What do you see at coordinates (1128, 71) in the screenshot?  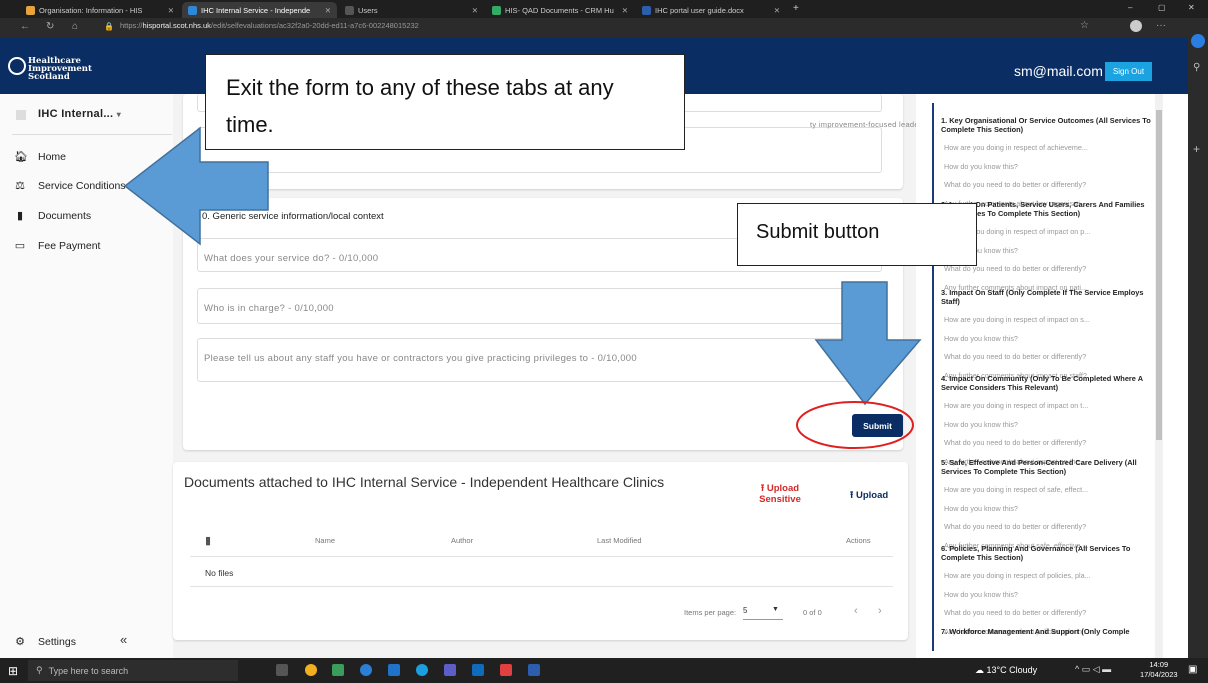 I see `sign-out-button: Sign Out` at bounding box center [1128, 71].